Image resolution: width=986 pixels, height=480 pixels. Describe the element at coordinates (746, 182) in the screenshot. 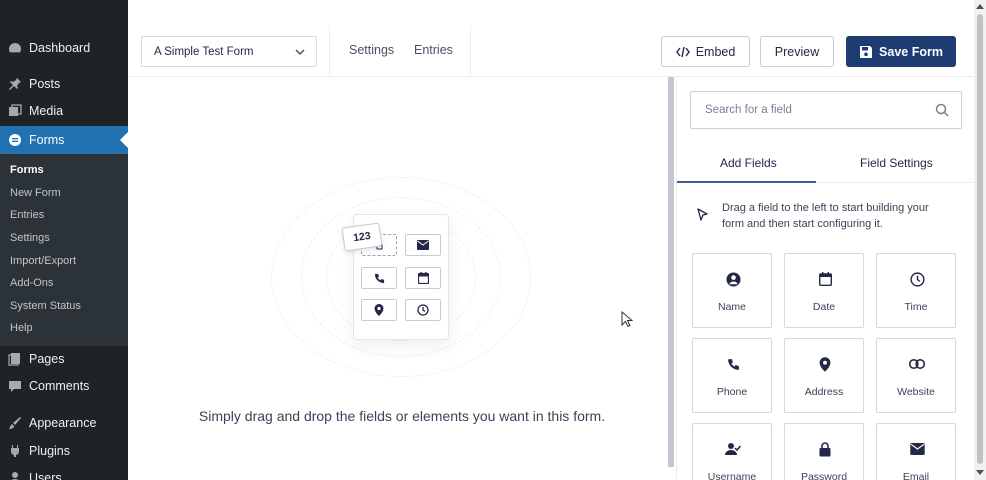

I see `active-tab-indicator` at that location.